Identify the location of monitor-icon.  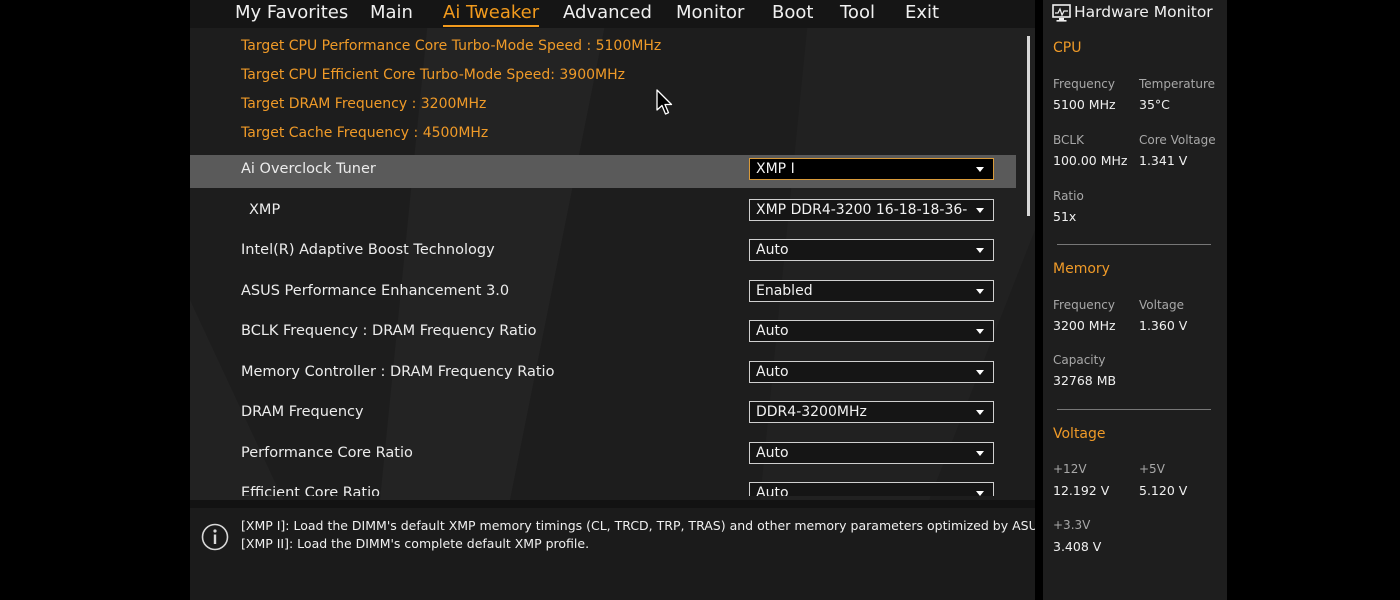
(1061, 13).